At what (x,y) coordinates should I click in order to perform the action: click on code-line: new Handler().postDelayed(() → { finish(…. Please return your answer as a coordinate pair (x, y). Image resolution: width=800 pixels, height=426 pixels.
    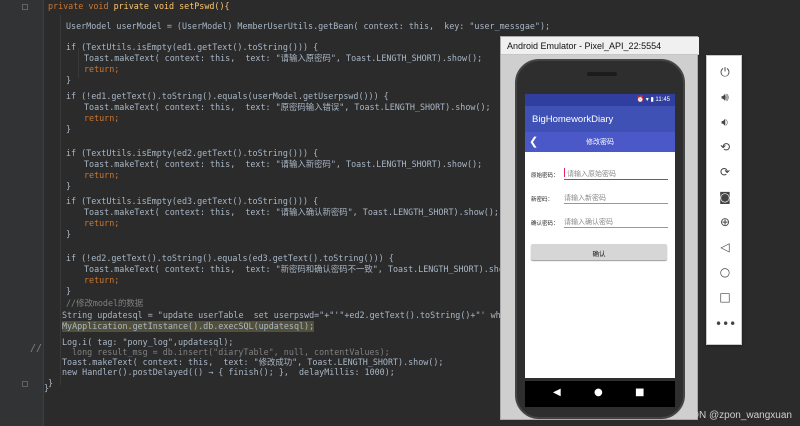
    Looking at the image, I should click on (228, 372).